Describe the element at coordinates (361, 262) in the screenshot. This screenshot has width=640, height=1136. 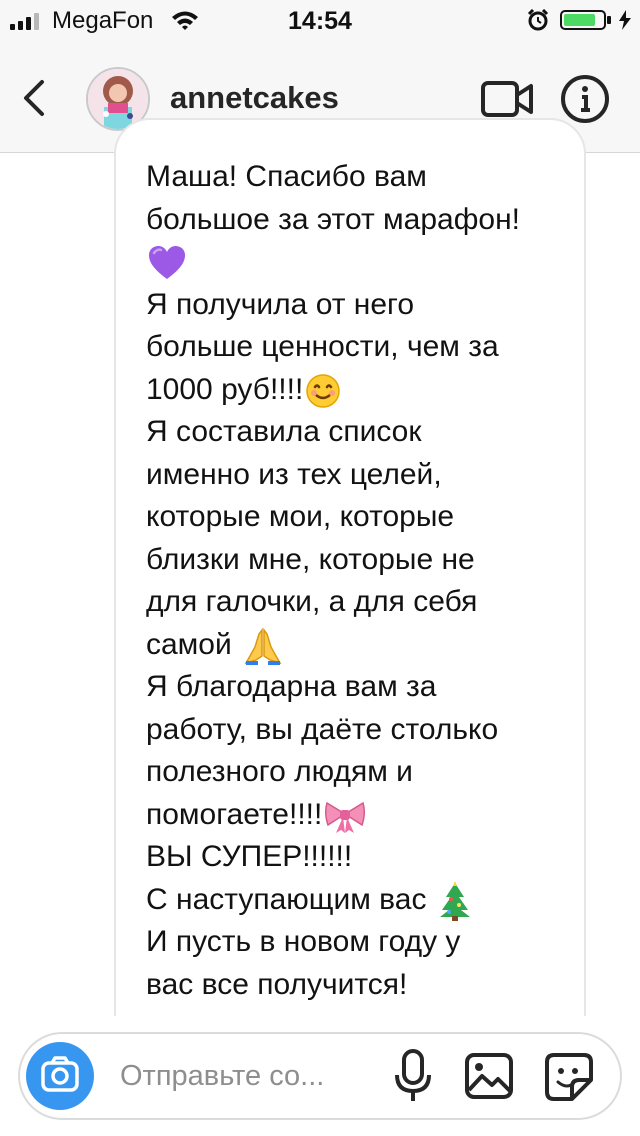
I see `message-line-emoji` at that location.